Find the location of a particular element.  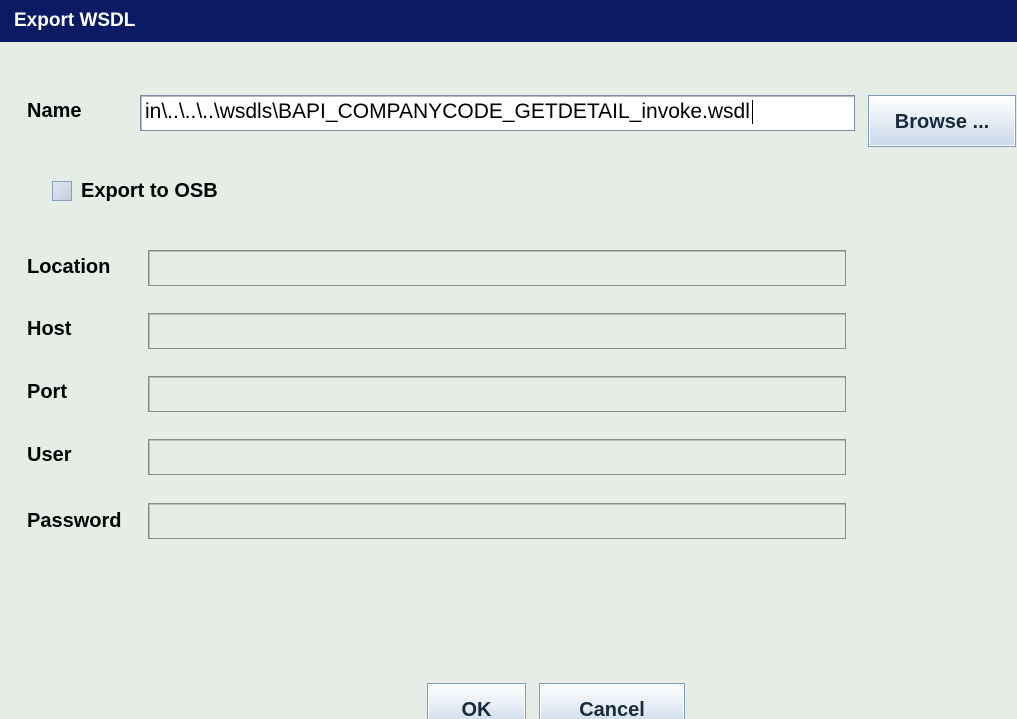

port-label: Port is located at coordinates (47, 392).